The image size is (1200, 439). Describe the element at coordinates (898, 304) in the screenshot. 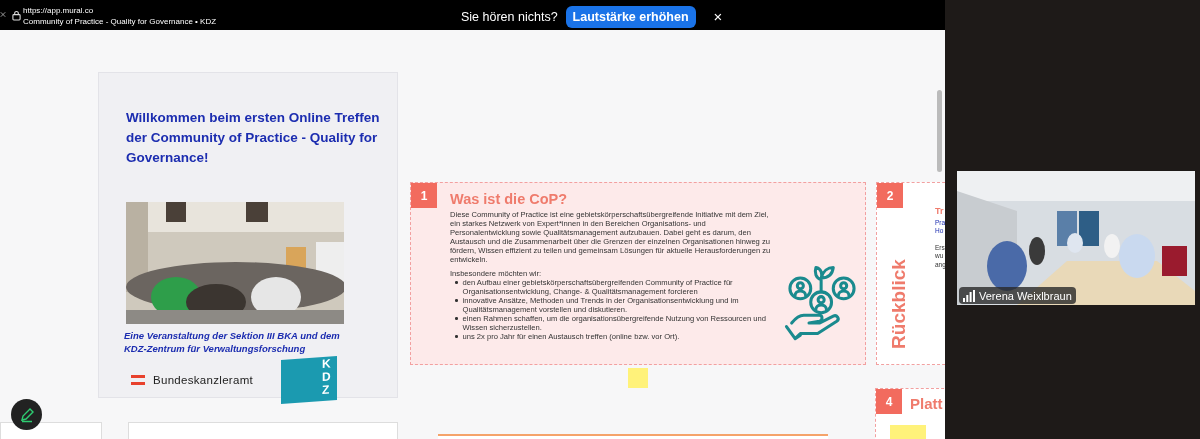

I see `section-side-label: Rückblick` at that location.